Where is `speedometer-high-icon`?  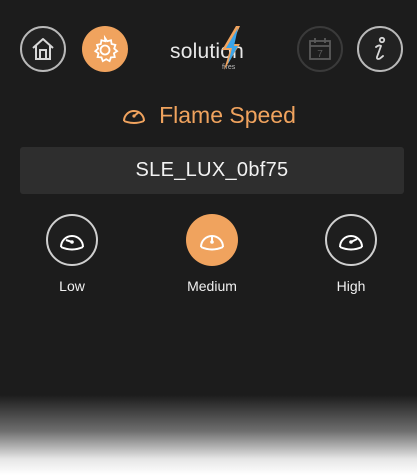
speedometer-high-icon is located at coordinates (351, 243).